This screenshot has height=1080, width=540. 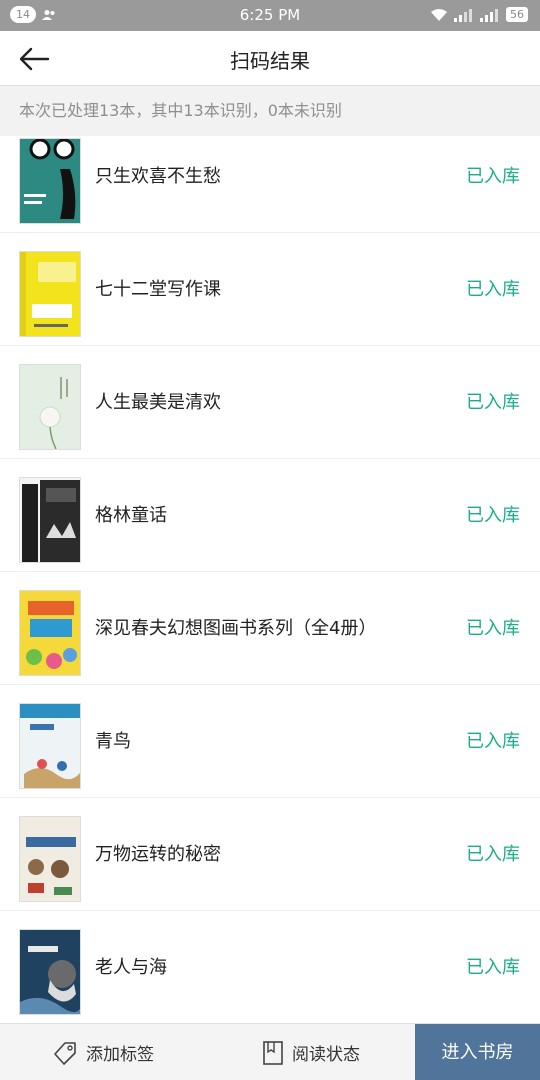 I want to click on book-row: 青鸟 已入库, so click(x=270, y=741).